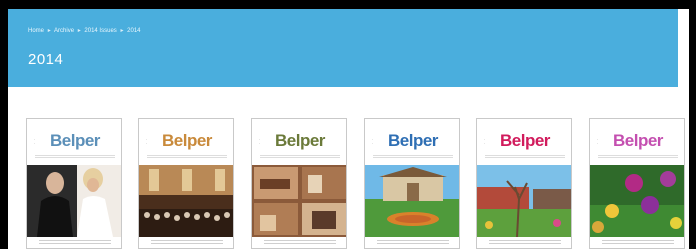 This screenshot has height=249, width=696. Describe the element at coordinates (100, 31) in the screenshot. I see `breadcrumb-issues: 2014 Issues` at that location.